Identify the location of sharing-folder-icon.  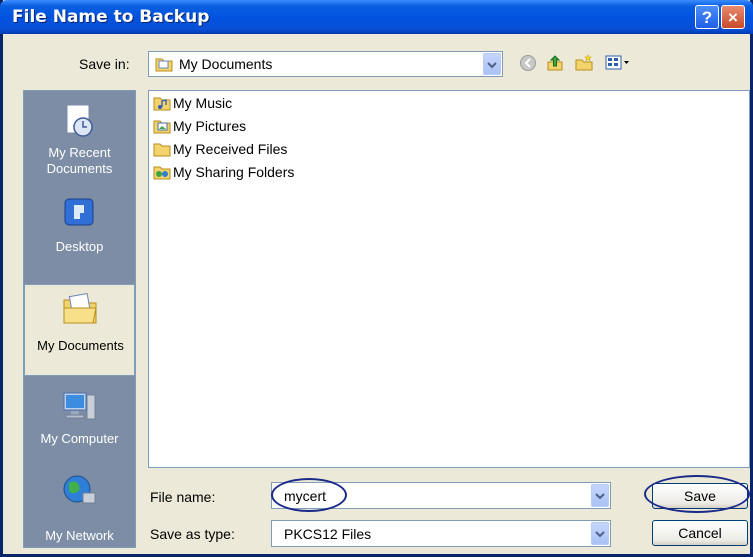
(162, 173).